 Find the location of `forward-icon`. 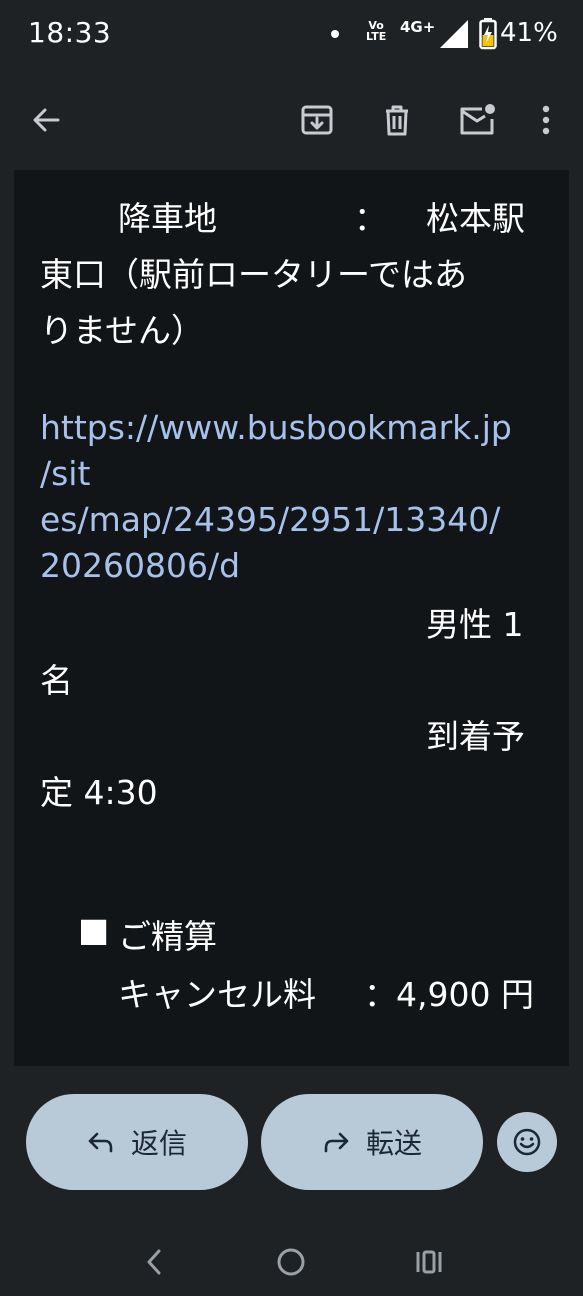

forward-icon is located at coordinates (336, 1142).